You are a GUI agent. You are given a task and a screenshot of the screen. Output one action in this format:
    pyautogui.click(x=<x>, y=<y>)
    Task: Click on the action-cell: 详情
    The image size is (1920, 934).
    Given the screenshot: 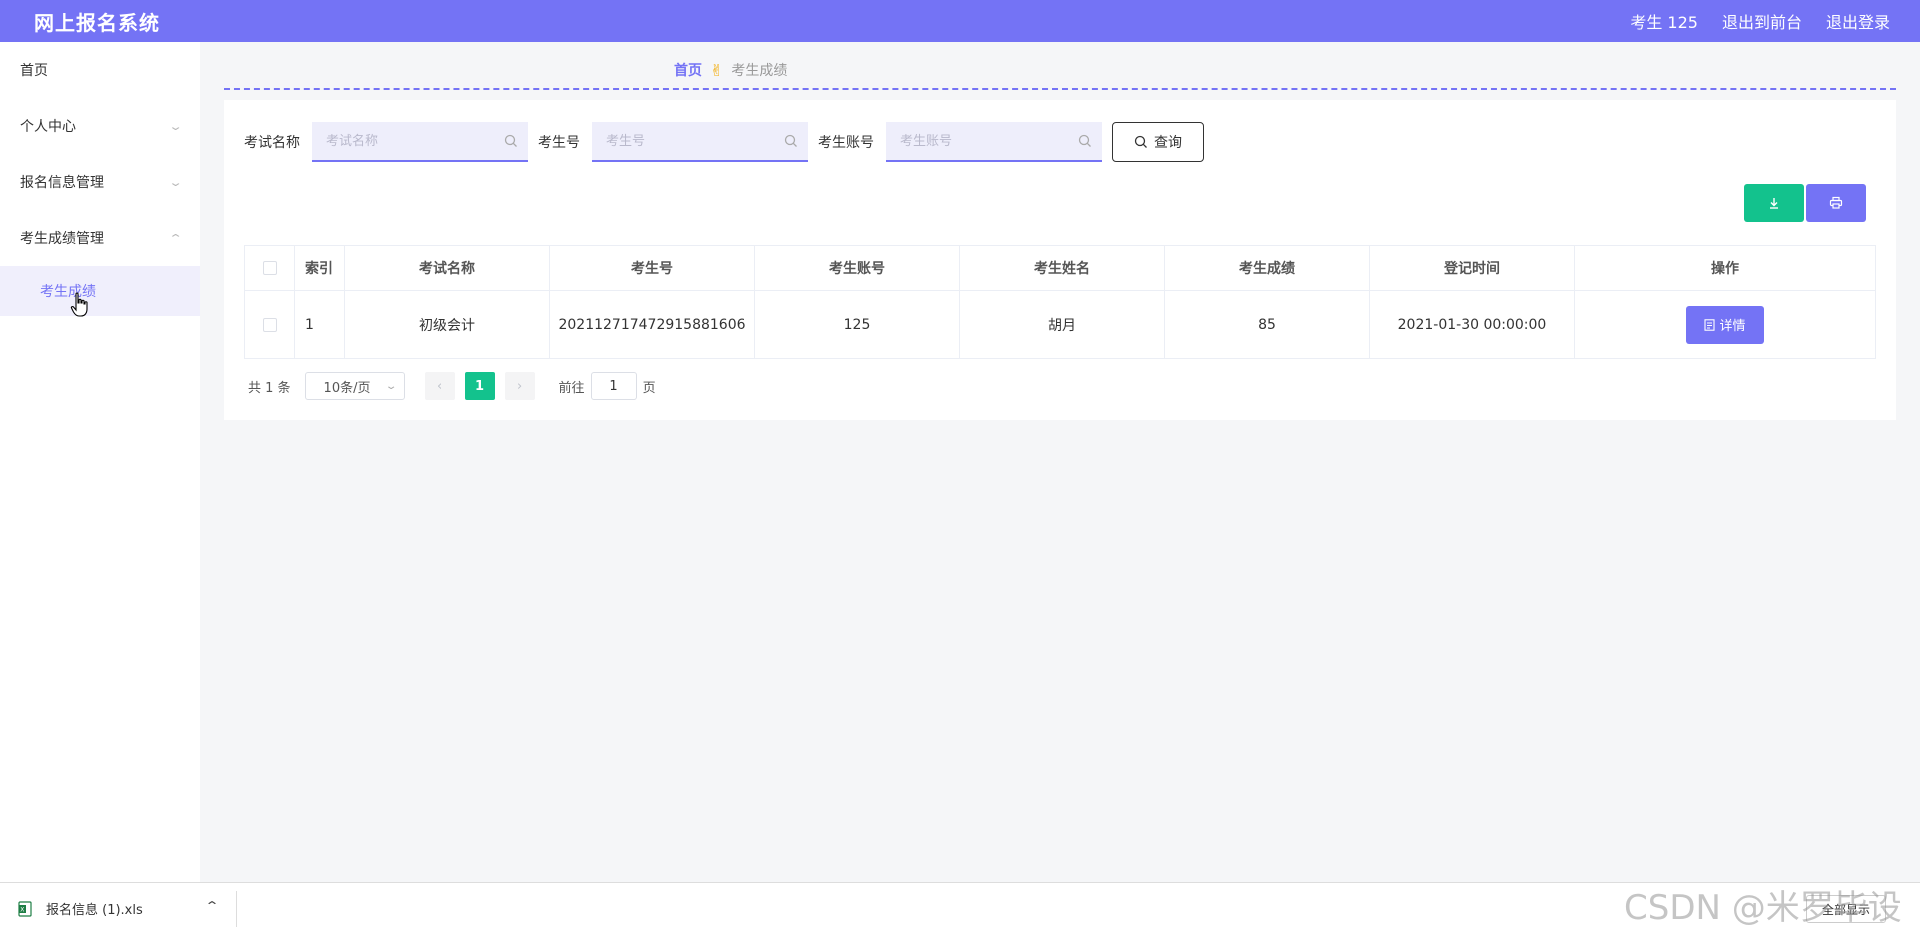 What is the action you would take?
    pyautogui.click(x=1725, y=324)
    